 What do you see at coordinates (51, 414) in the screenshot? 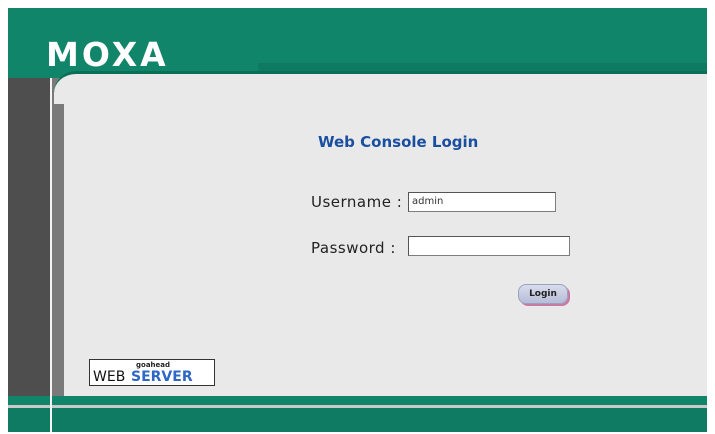
I see `footer-divider-line` at bounding box center [51, 414].